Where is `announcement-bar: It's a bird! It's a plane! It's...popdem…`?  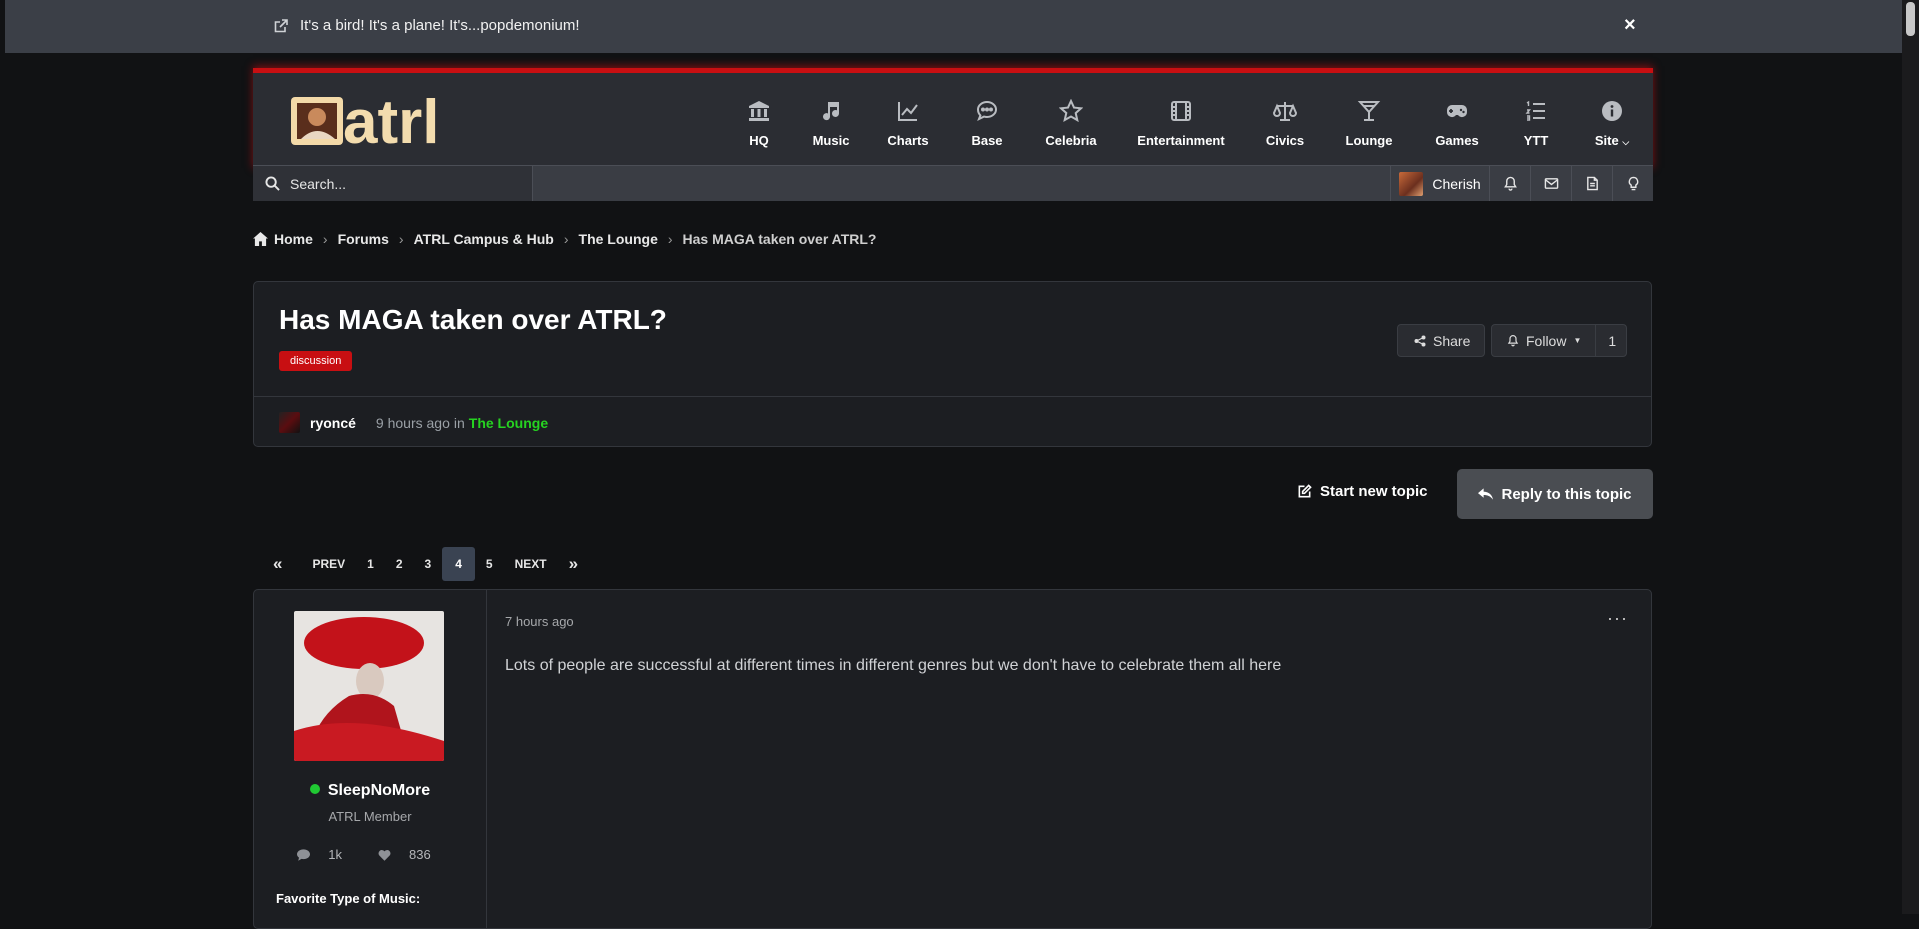 announcement-bar: It's a bird! It's a plane! It's...popdem… is located at coordinates (953, 26).